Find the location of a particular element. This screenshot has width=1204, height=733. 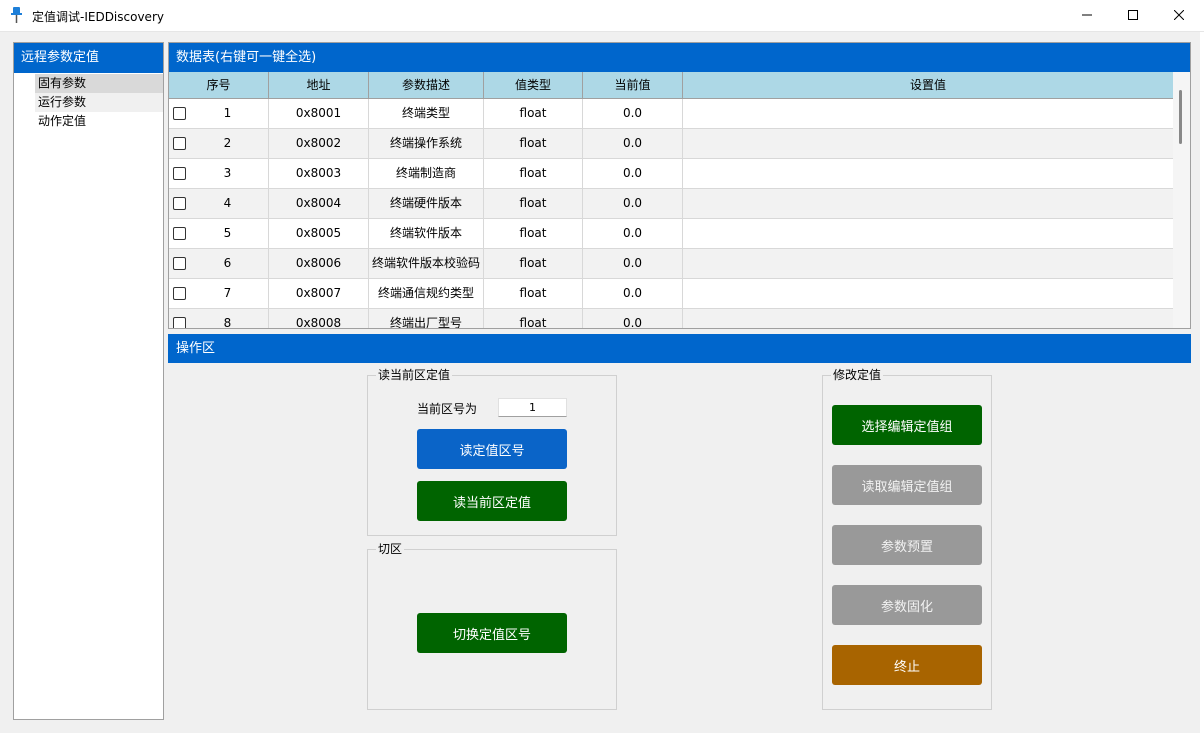

address-cell: 0x8006 is located at coordinates (319, 264).